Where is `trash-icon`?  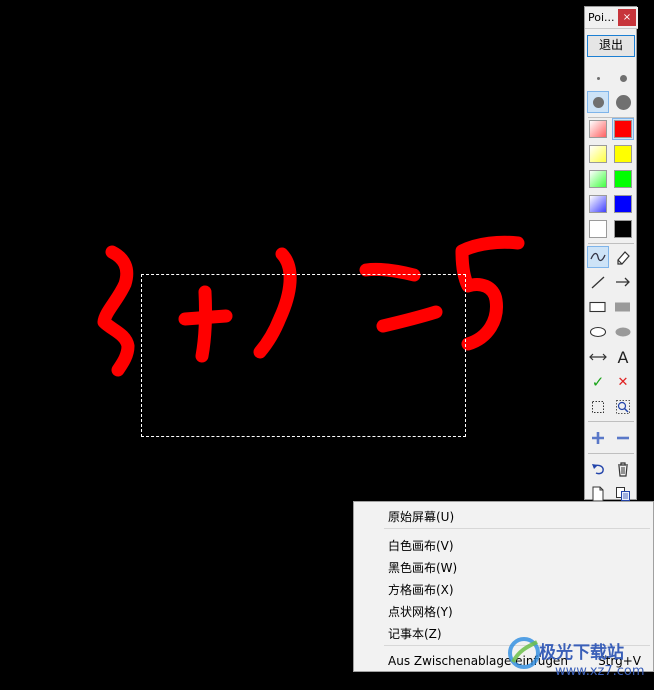 trash-icon is located at coordinates (623, 469).